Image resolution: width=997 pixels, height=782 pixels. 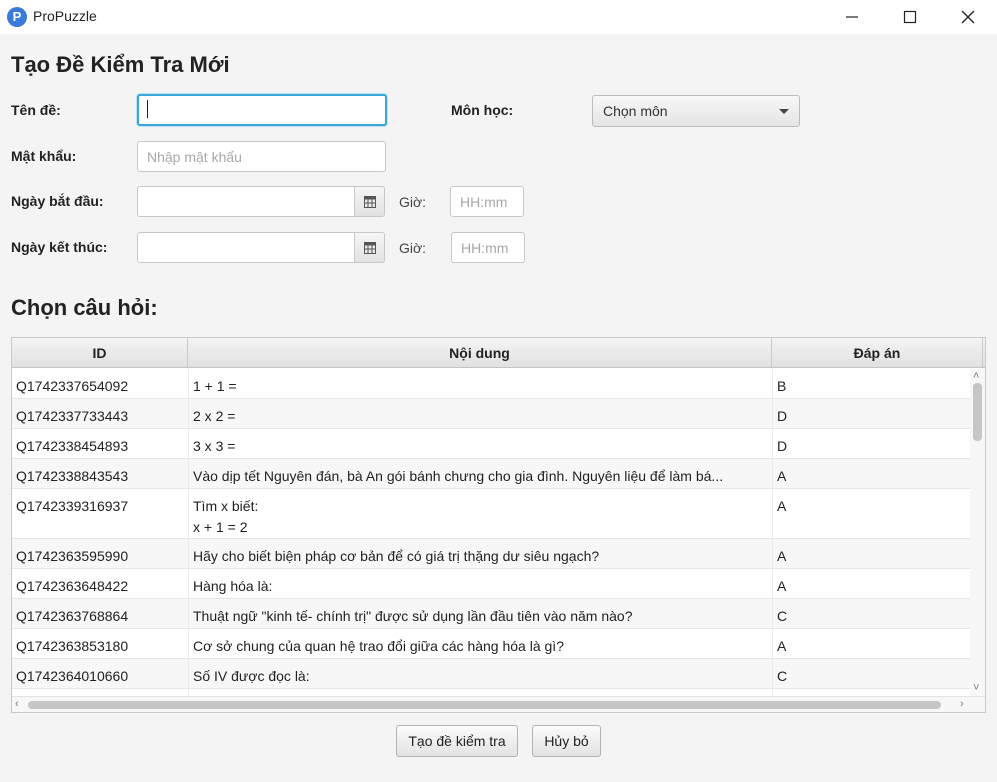 I want to click on start-date-input, so click(x=246, y=201).